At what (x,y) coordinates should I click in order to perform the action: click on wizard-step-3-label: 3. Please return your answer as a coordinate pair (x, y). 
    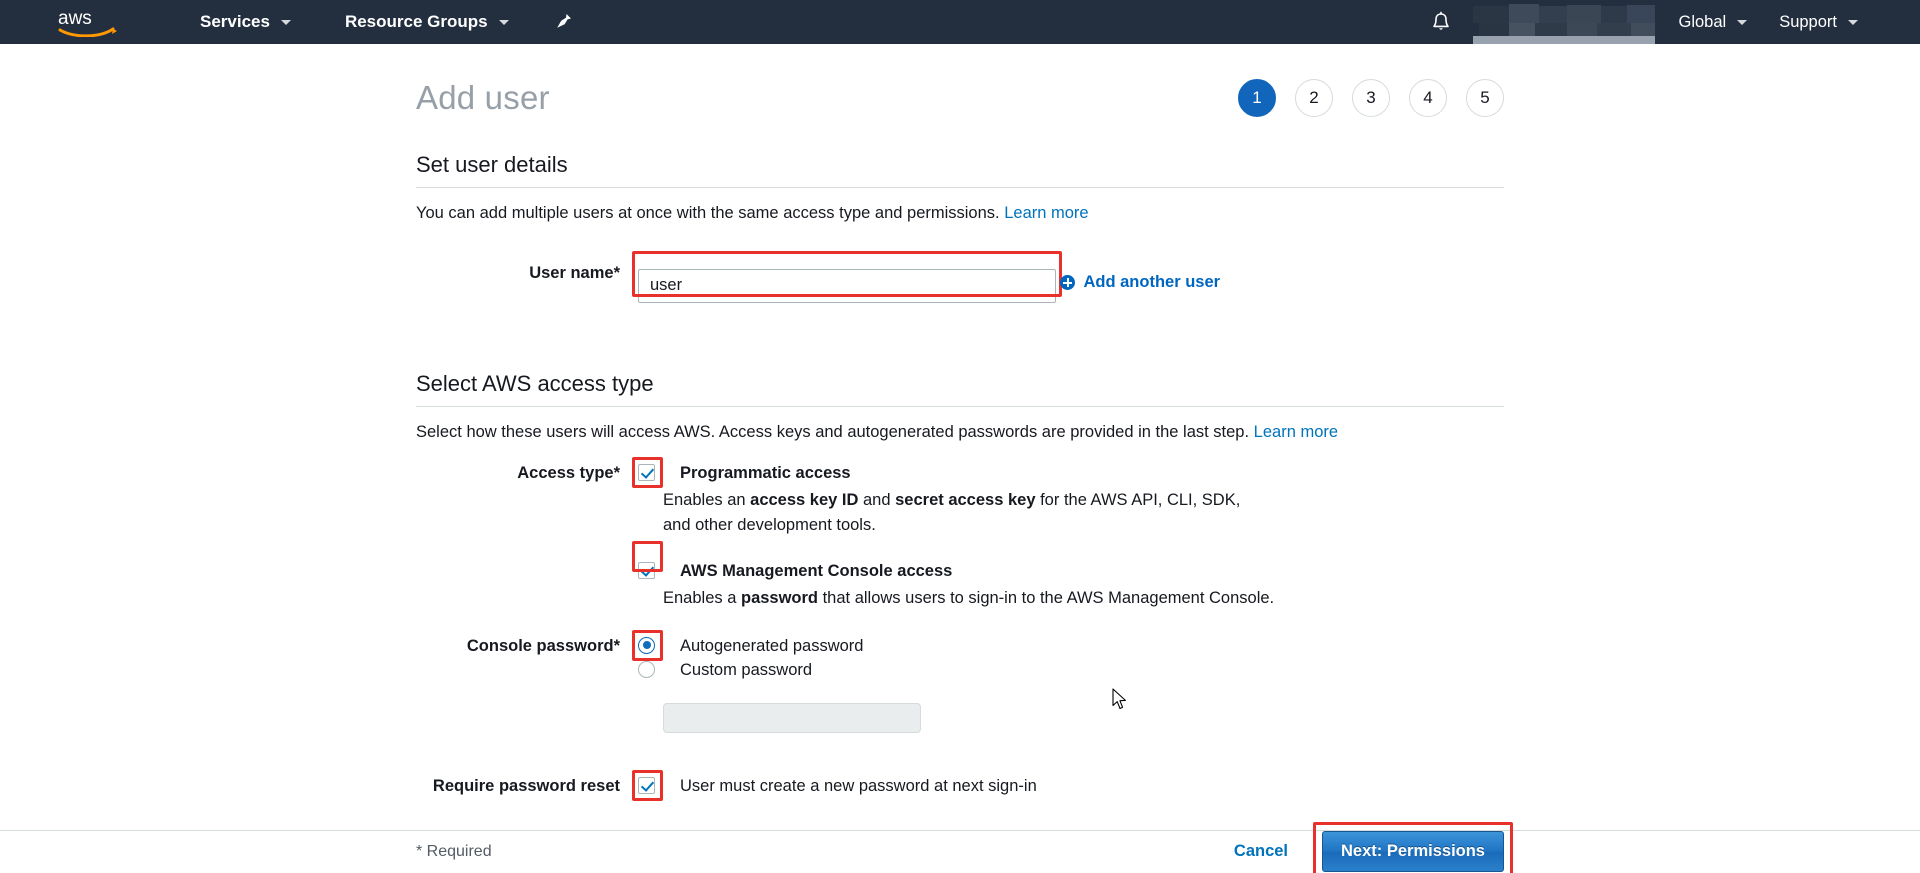
    Looking at the image, I should click on (1371, 97).